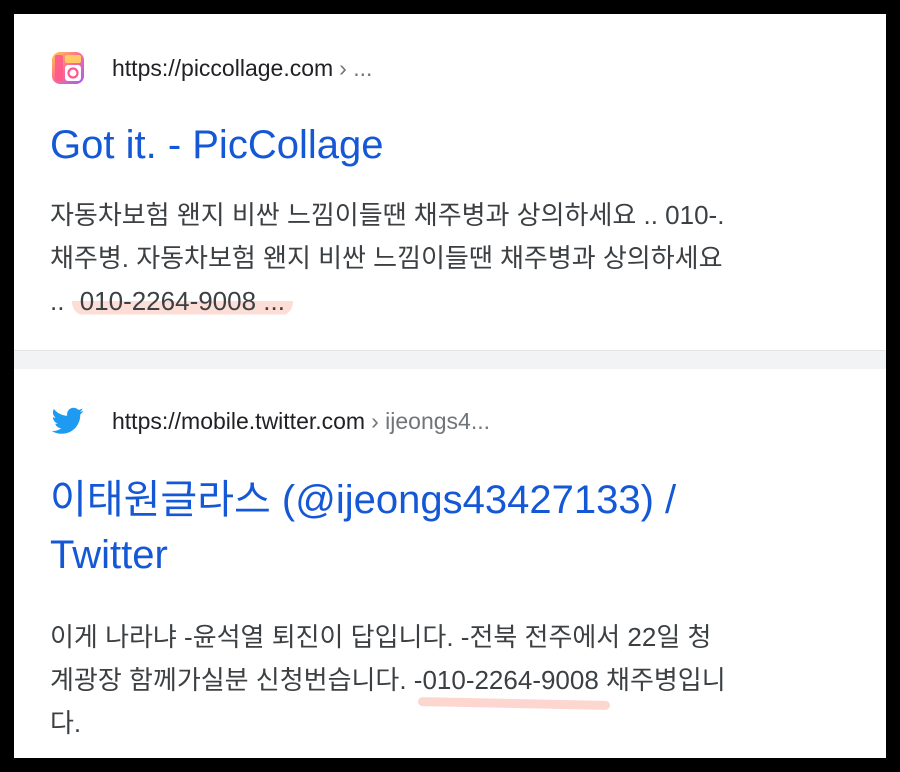  What do you see at coordinates (66, 723) in the screenshot?
I see `snippet-line: 다.` at bounding box center [66, 723].